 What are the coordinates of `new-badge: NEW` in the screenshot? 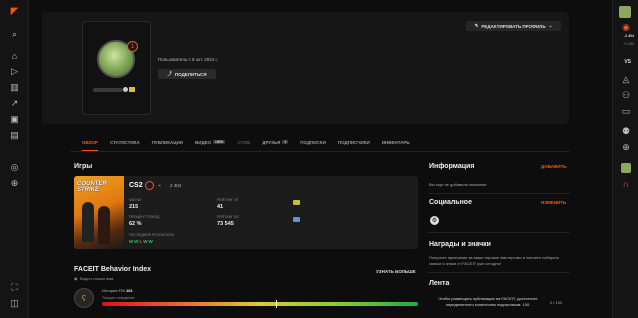 It's located at (219, 142).